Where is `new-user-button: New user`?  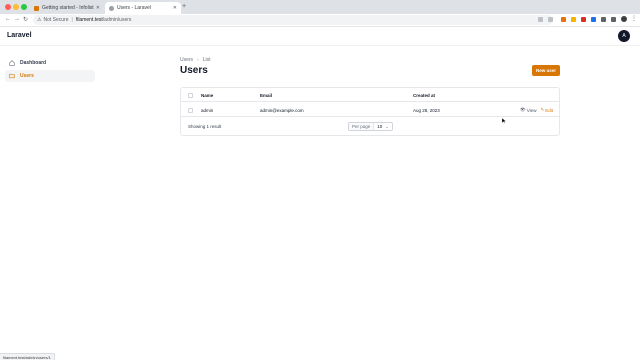 new-user-button: New user is located at coordinates (546, 70).